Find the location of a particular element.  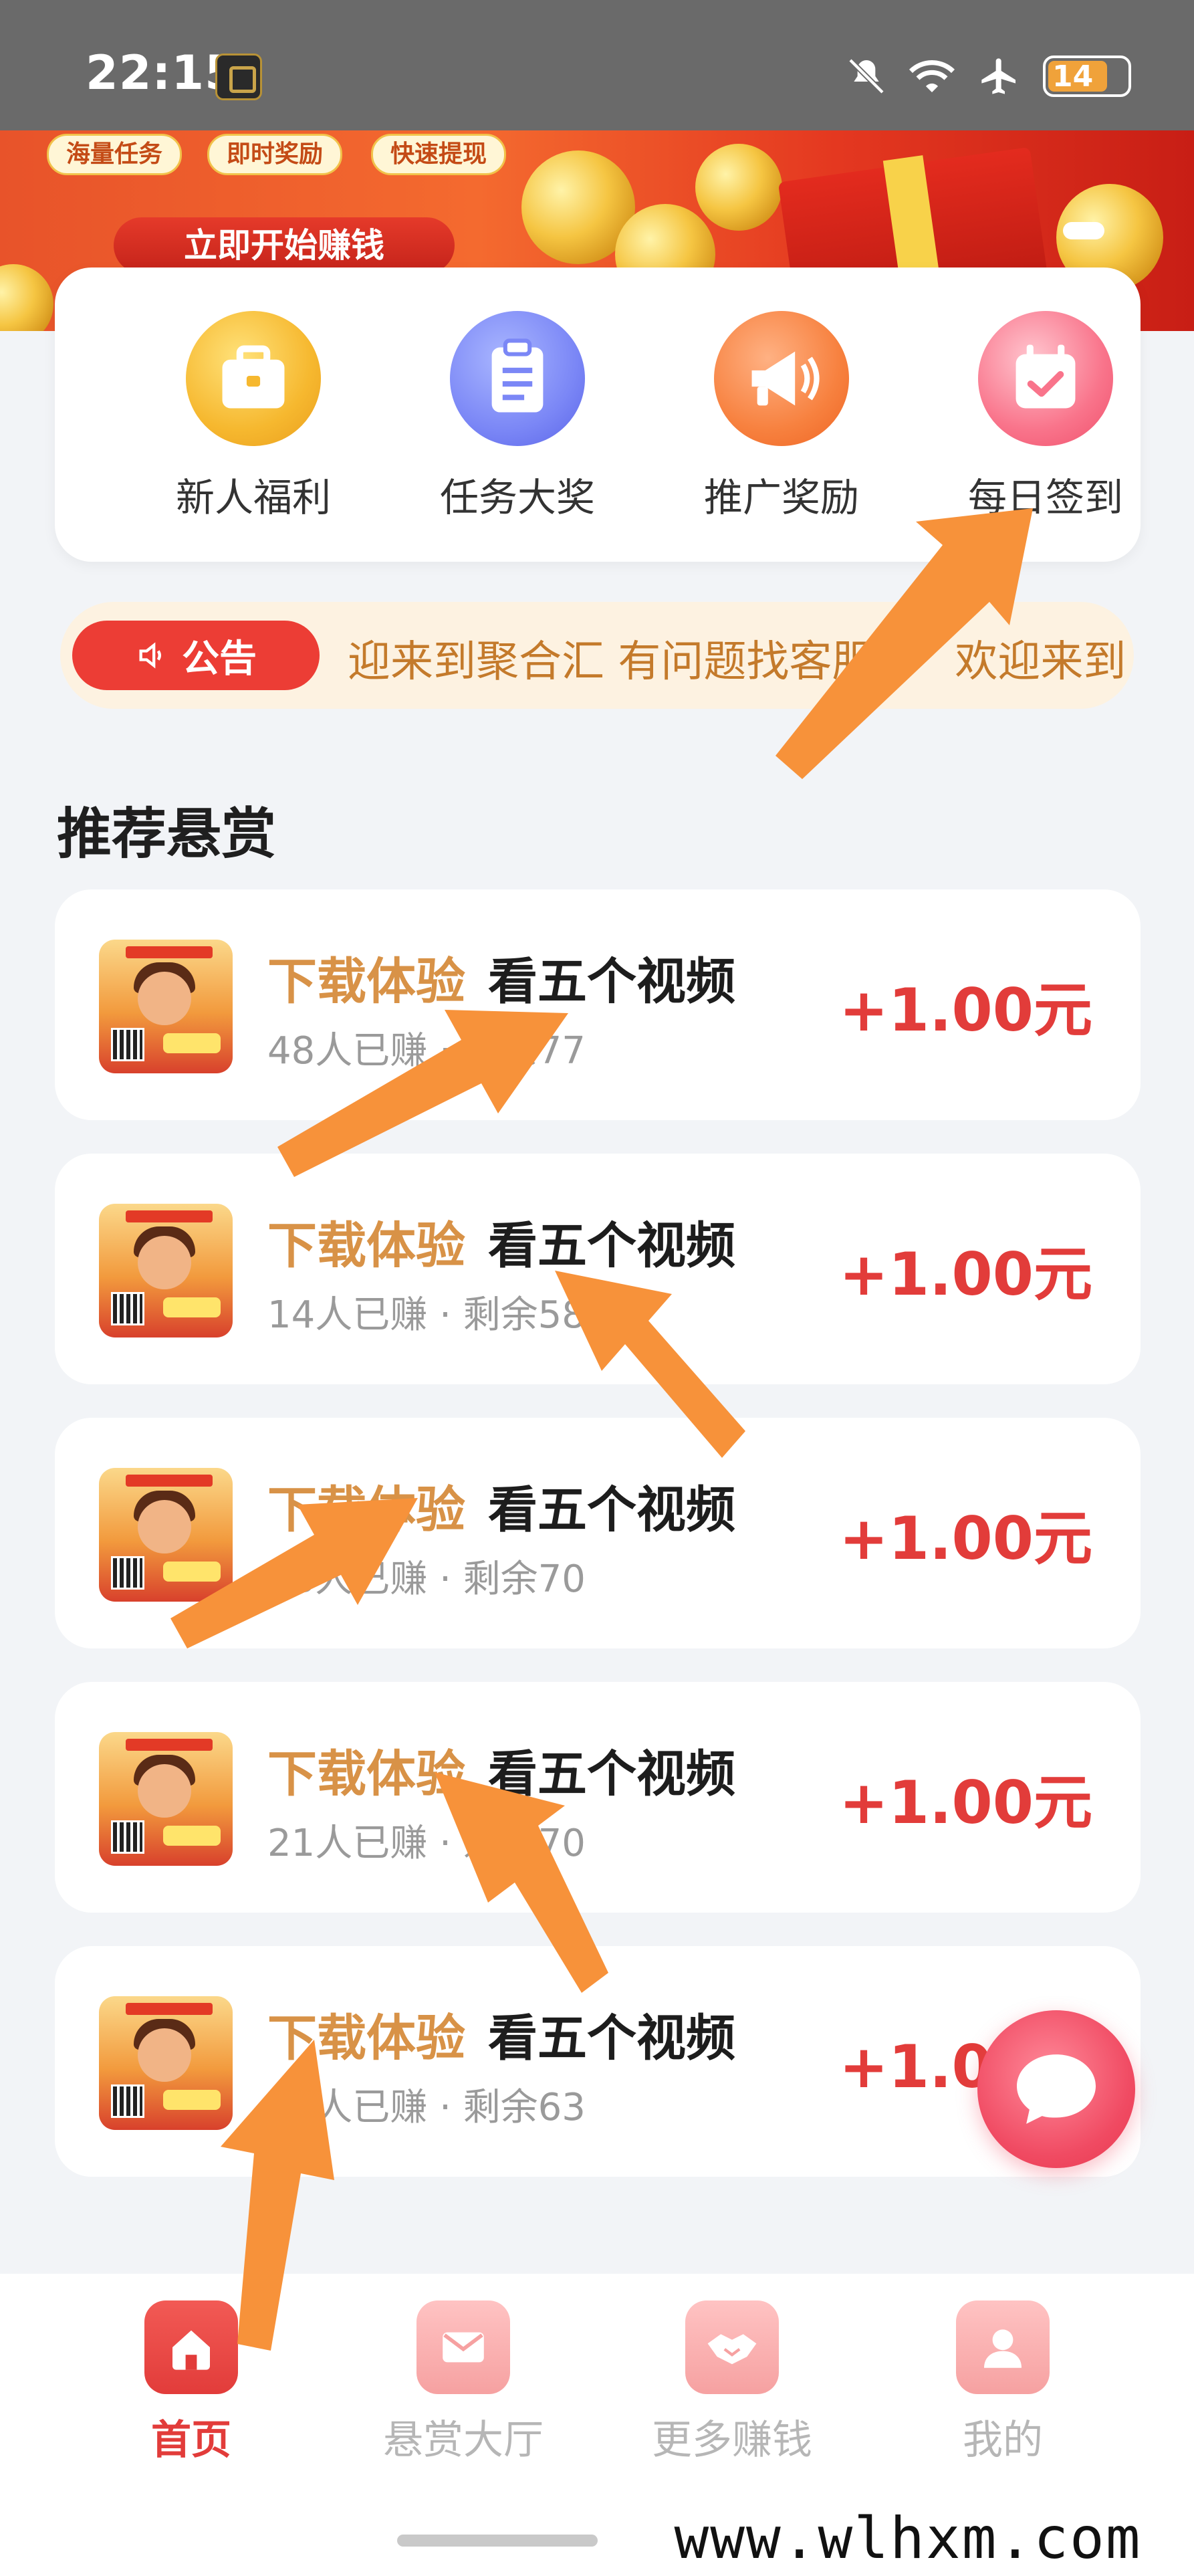

chat-bubble-icon is located at coordinates (1056, 2089).